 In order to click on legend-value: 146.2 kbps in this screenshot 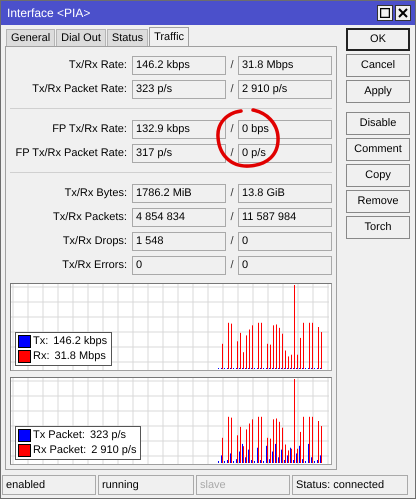, I will do `click(80, 342)`.